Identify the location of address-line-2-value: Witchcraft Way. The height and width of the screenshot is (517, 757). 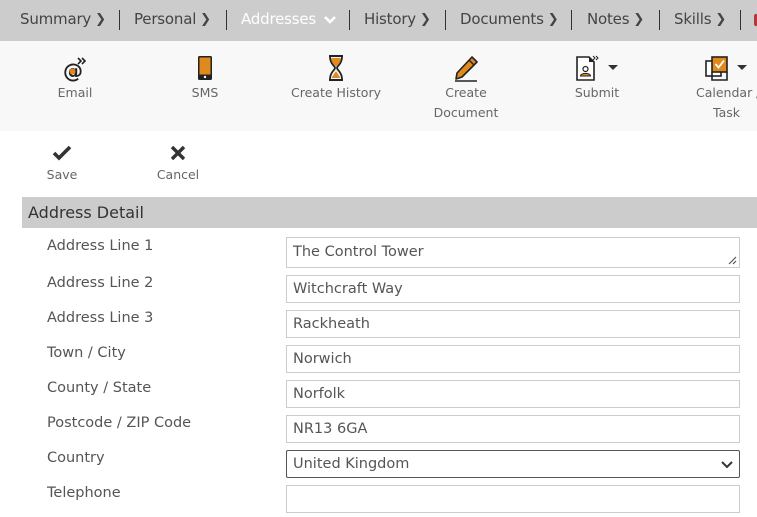
(348, 289).